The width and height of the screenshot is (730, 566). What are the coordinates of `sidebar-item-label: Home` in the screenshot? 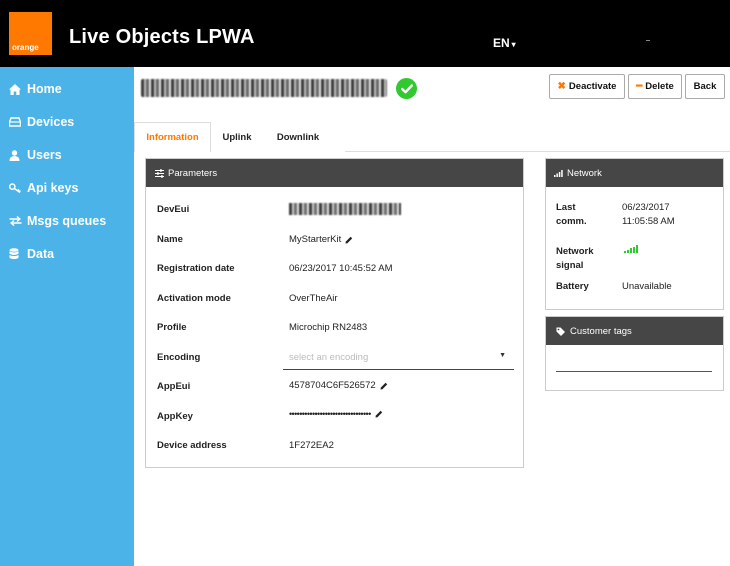 It's located at (44, 89).